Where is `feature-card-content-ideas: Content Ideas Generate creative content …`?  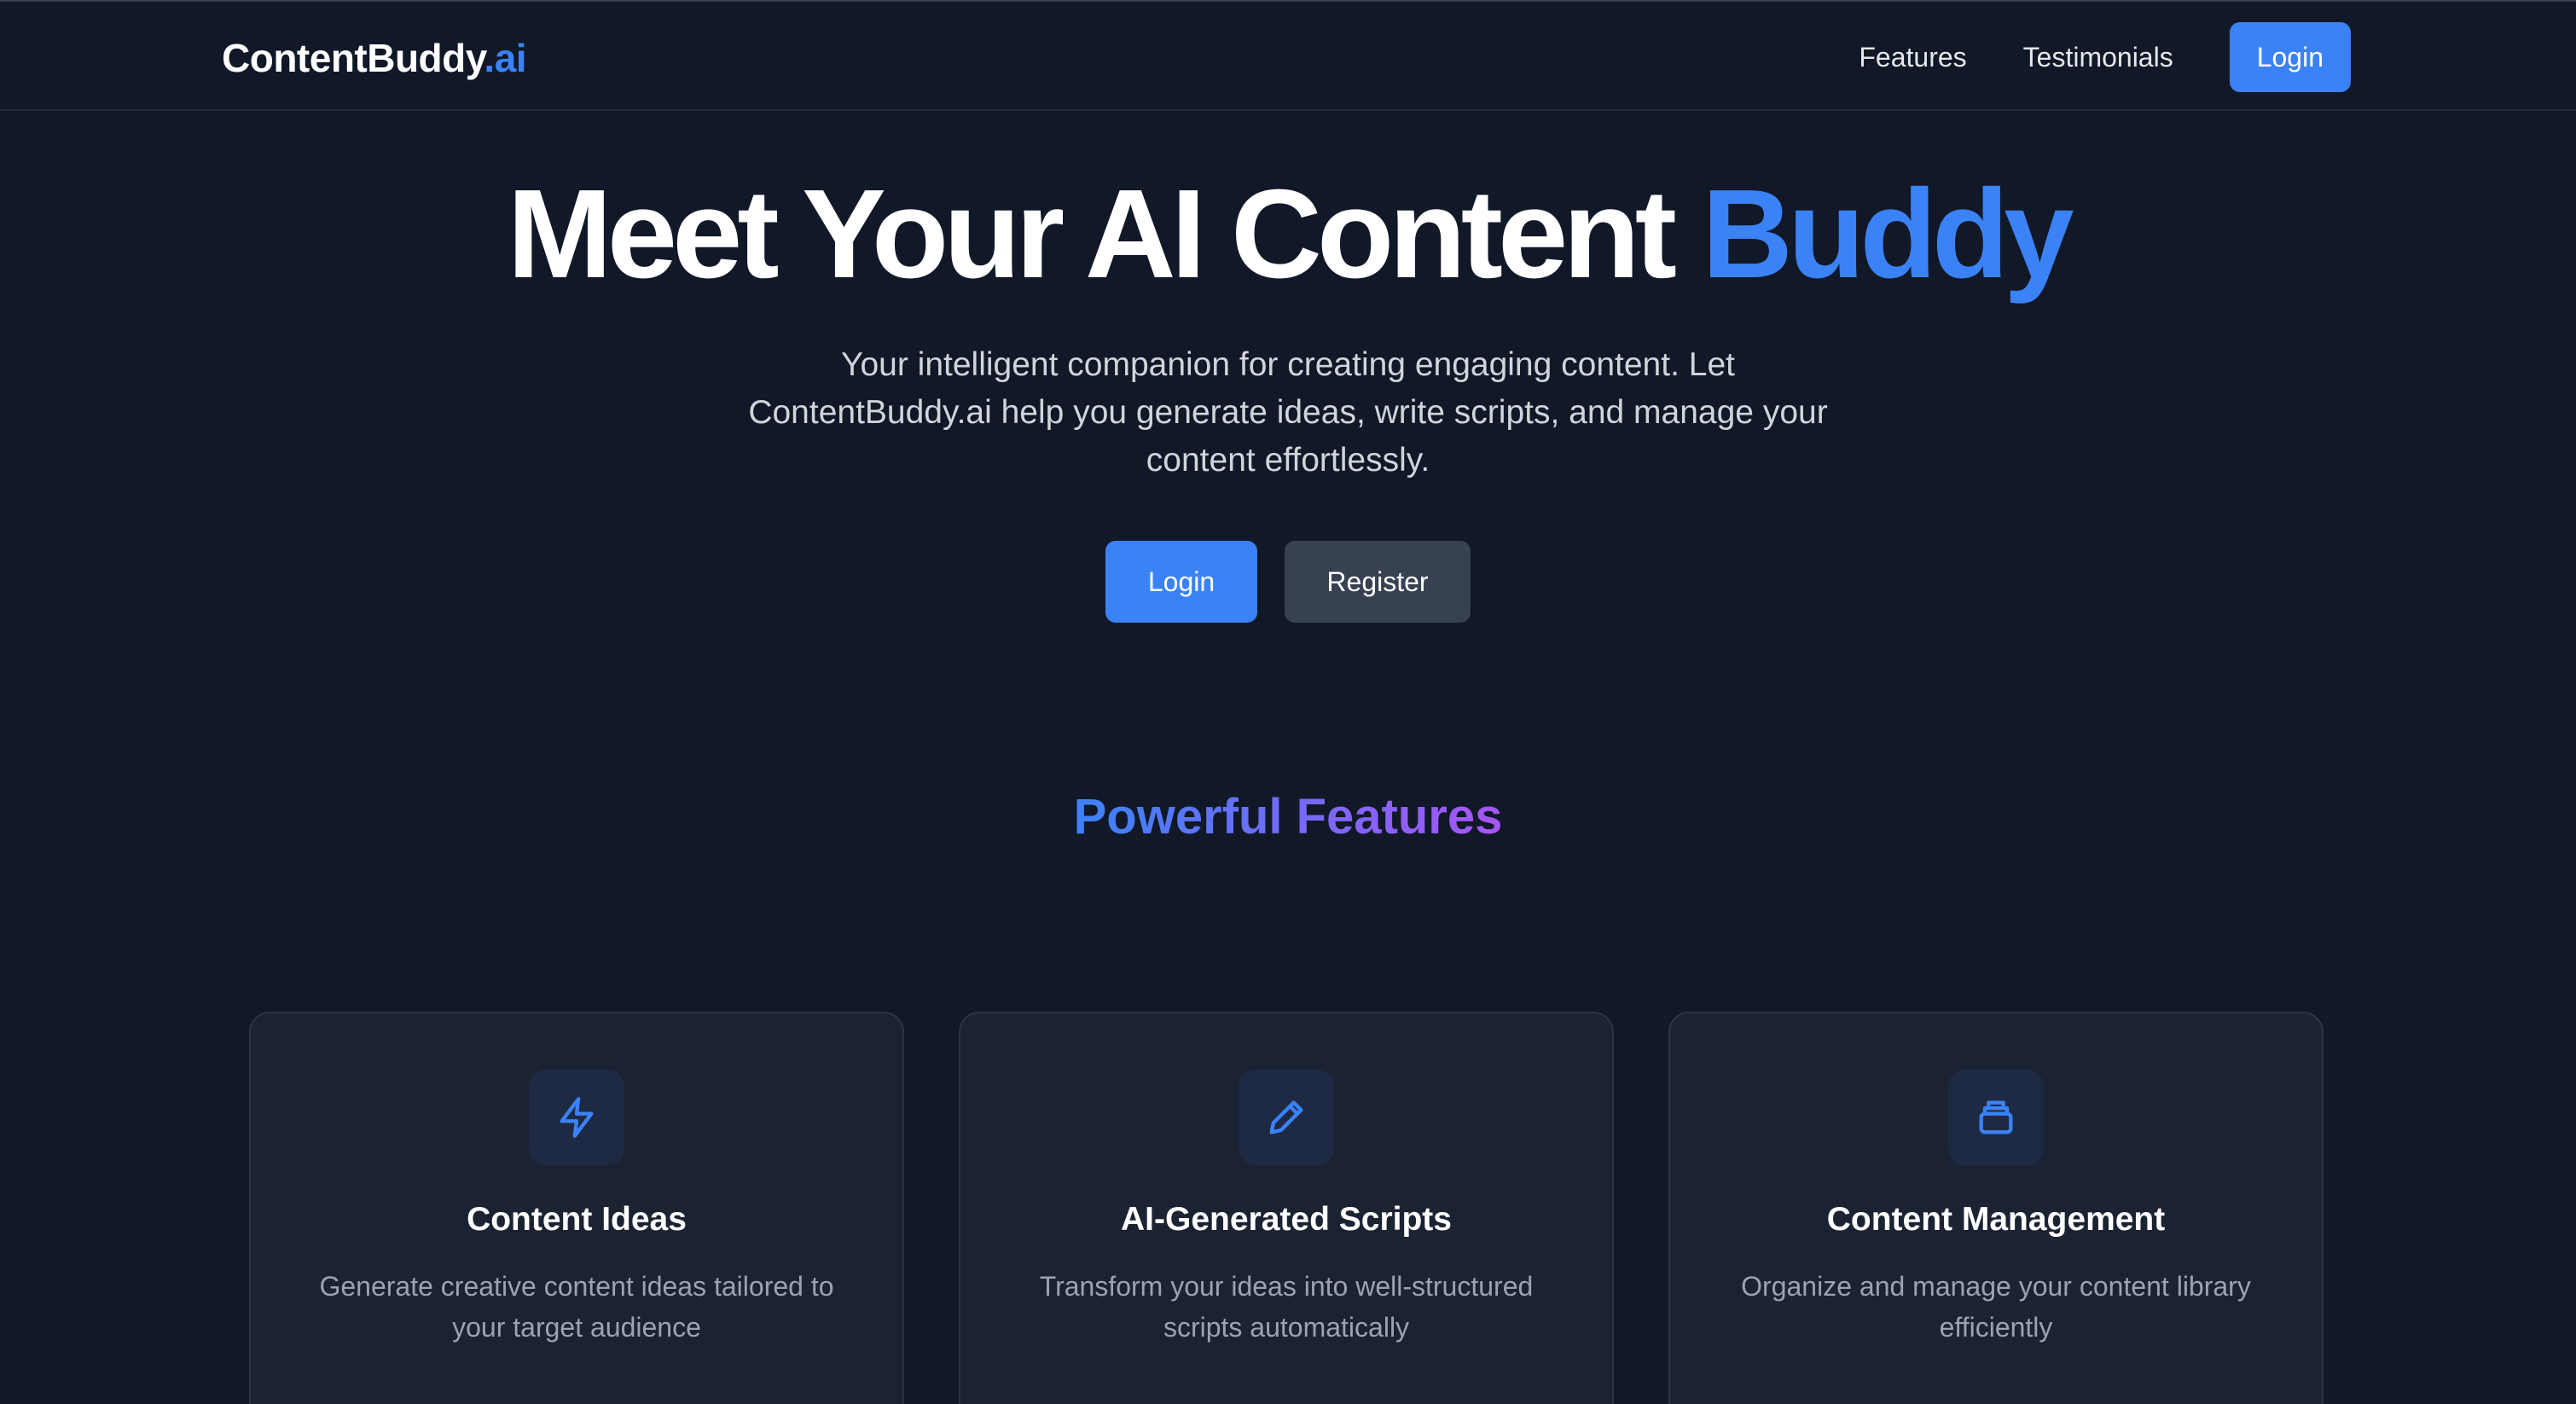
feature-card-content-ideas: Content Ideas Generate creative content … is located at coordinates (576, 1208).